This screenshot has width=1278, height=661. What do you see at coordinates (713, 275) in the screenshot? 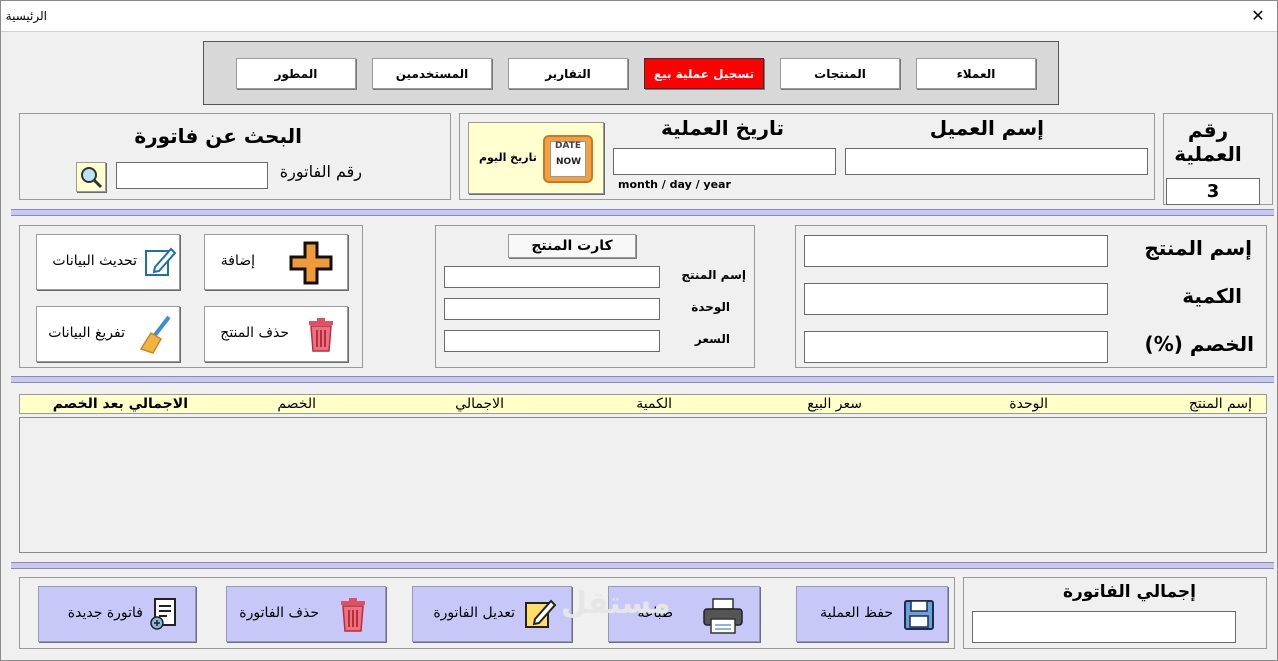
I see `card-name-label: إسم المنتج` at bounding box center [713, 275].